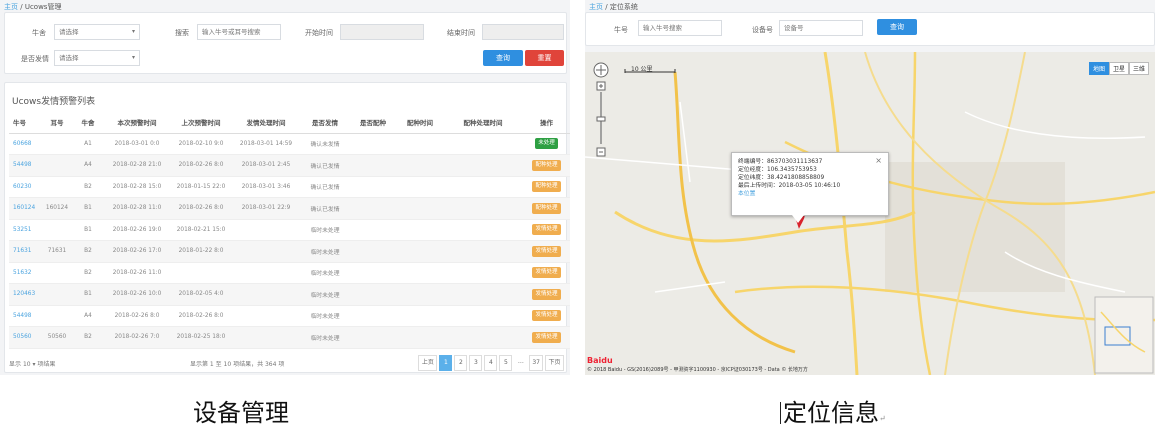 The height and width of the screenshot is (428, 1155). Describe the element at coordinates (554, 363) in the screenshot. I see `next-page-button: 下页` at that location.